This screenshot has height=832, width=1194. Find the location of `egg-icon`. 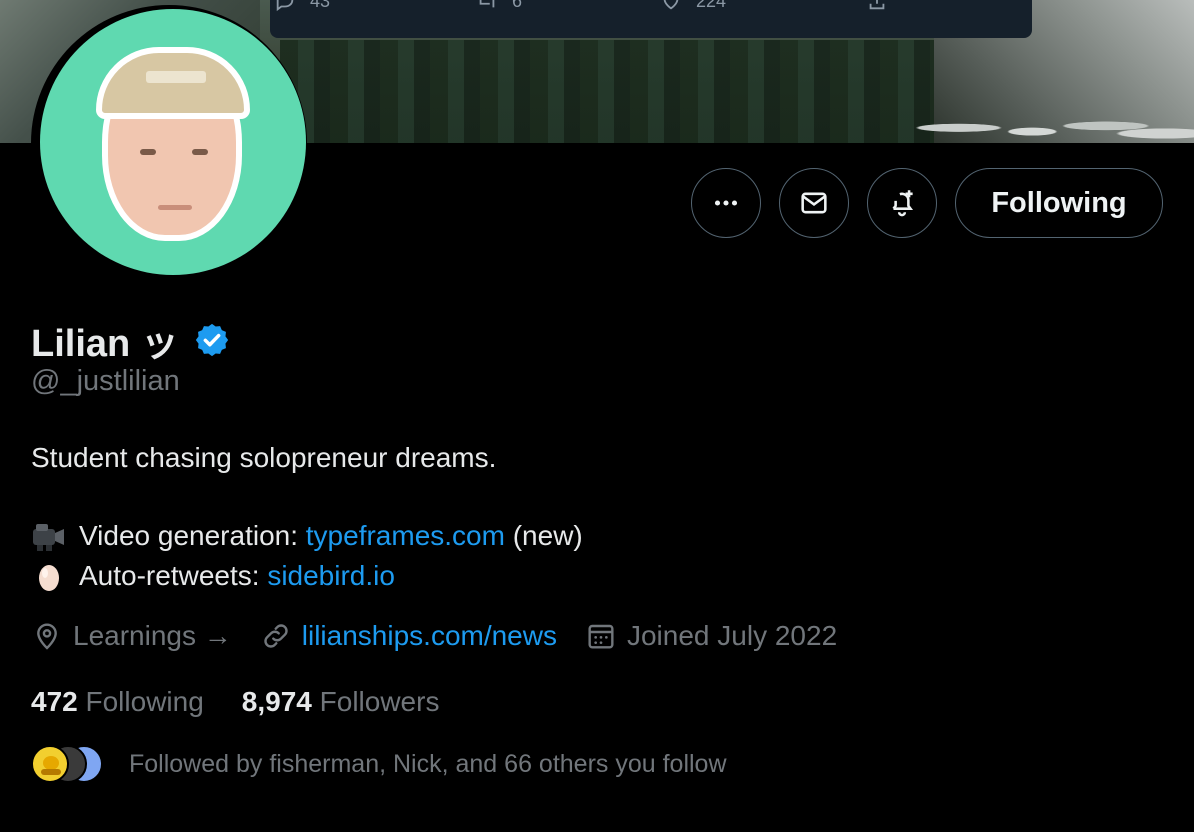

egg-icon is located at coordinates (49, 576).